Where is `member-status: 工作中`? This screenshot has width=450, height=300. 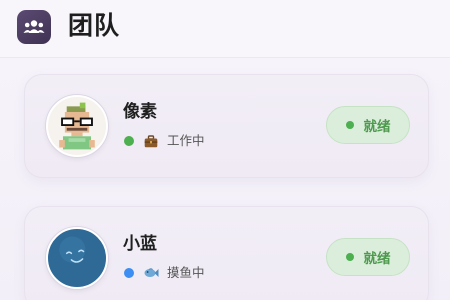
member-status: 工作中 is located at coordinates (164, 141).